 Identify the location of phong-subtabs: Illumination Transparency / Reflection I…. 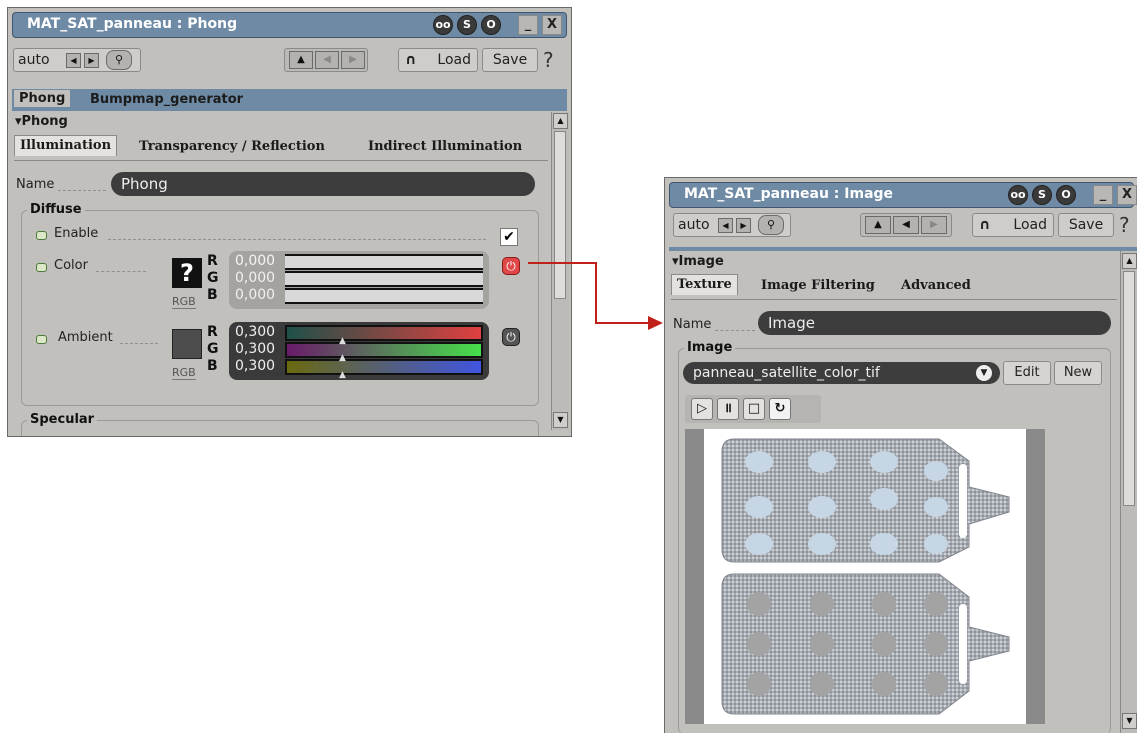
(281, 148).